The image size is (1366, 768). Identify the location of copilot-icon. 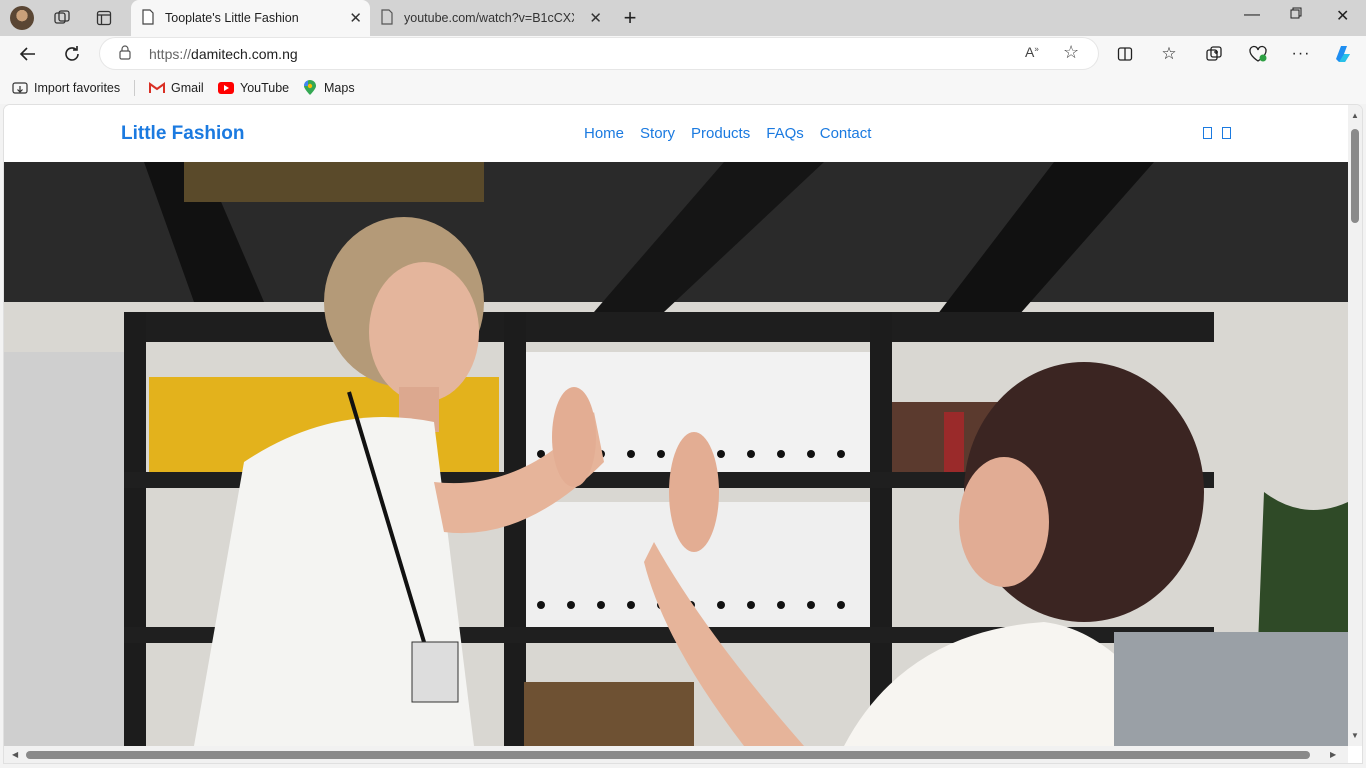
(1343, 54).